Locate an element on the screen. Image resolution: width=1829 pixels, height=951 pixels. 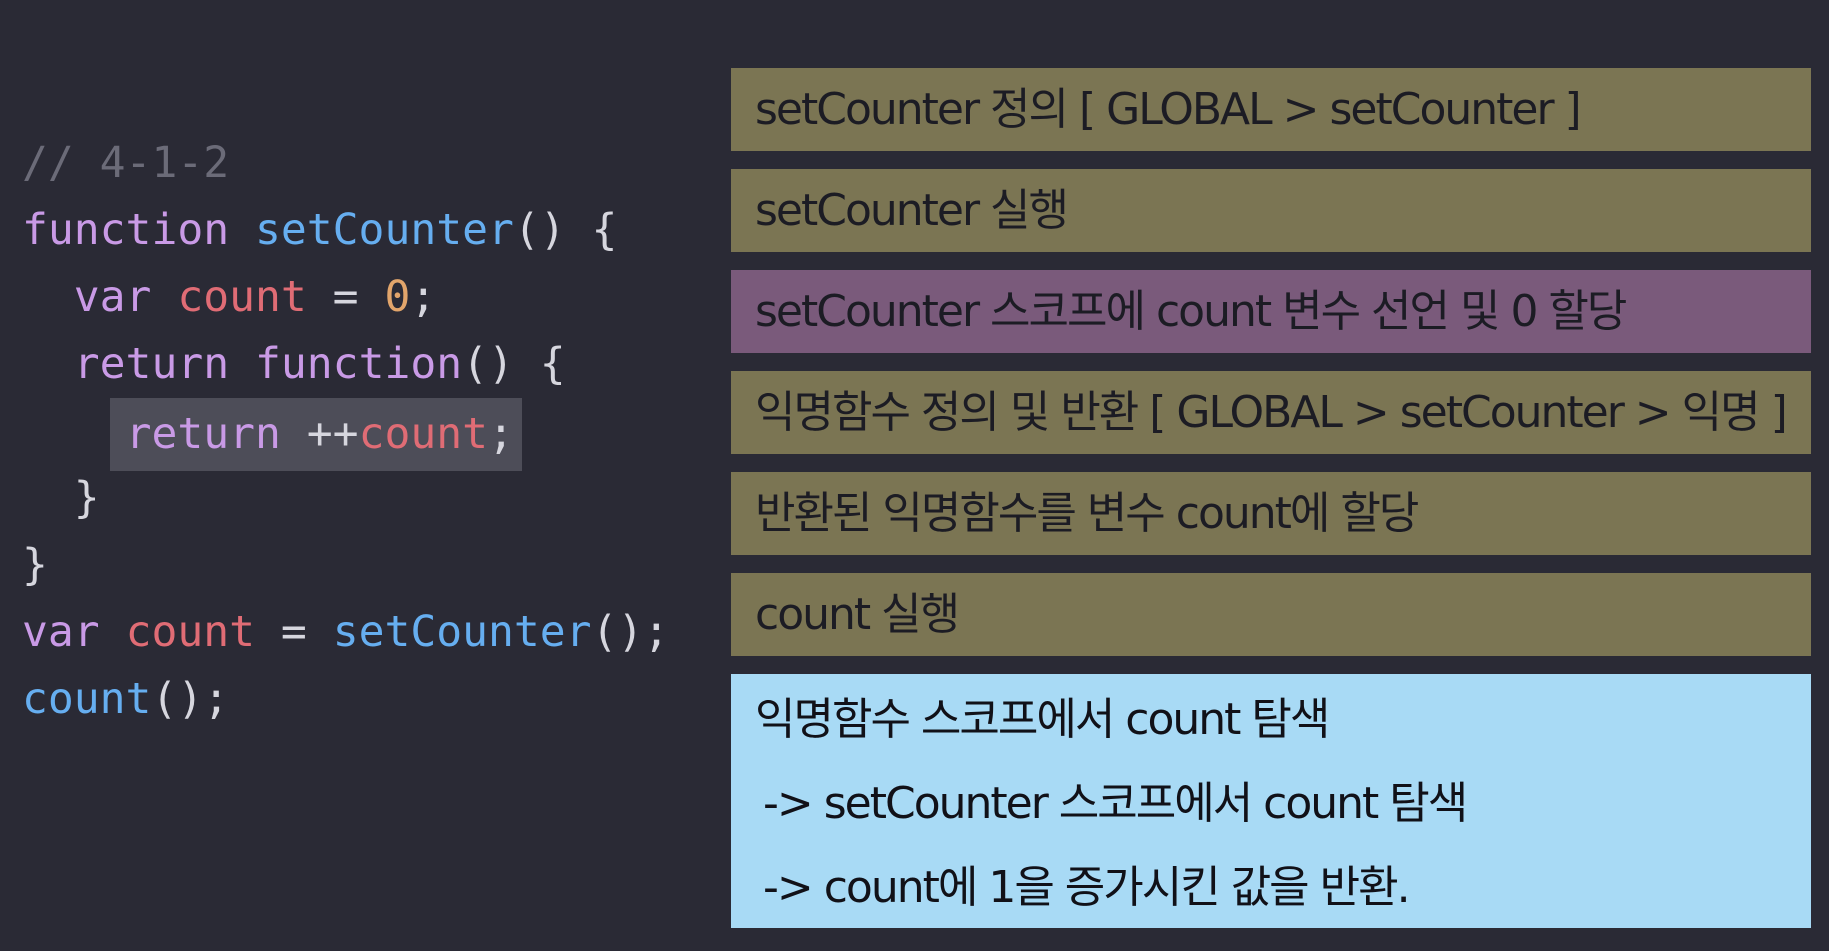
code-line-7: } is located at coordinates (372, 565).